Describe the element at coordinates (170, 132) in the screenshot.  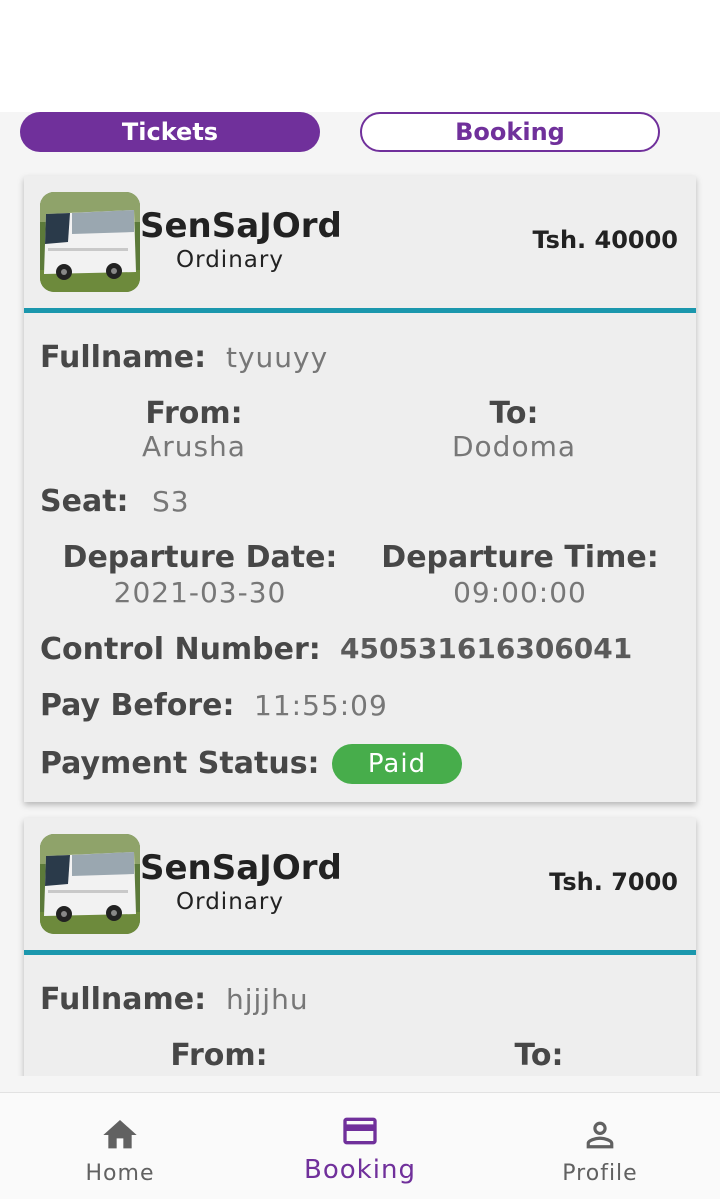
I see `tab-tickets: Tickets` at that location.